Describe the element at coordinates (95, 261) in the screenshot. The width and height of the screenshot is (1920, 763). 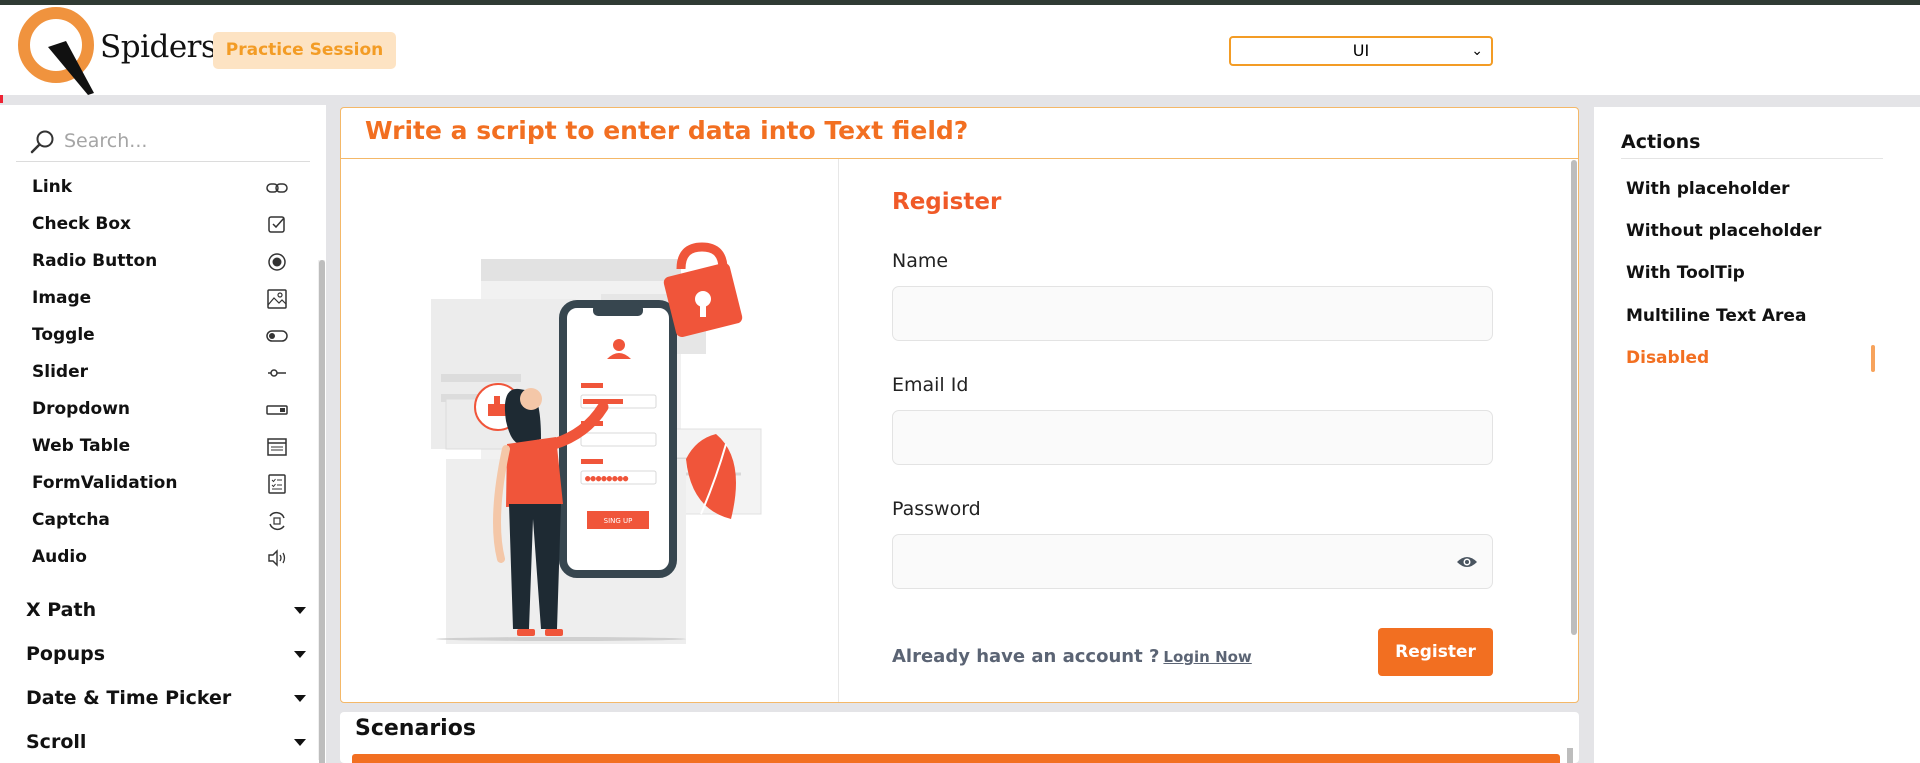
I see `sidebar-item-label: Radio Button` at that location.